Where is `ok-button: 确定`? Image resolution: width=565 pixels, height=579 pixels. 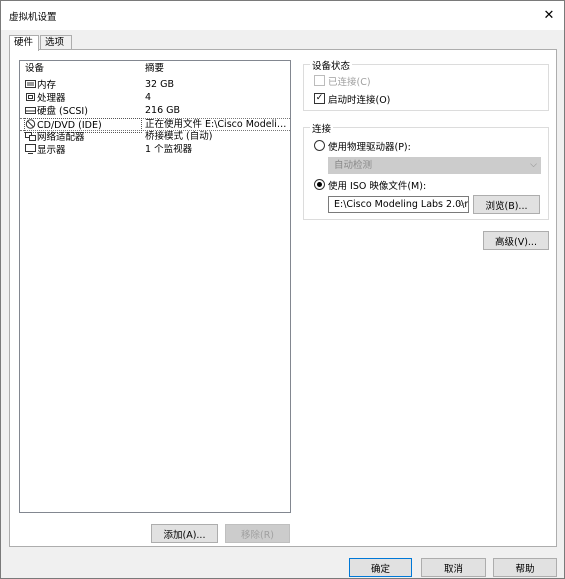
ok-button: 确定 is located at coordinates (380, 567).